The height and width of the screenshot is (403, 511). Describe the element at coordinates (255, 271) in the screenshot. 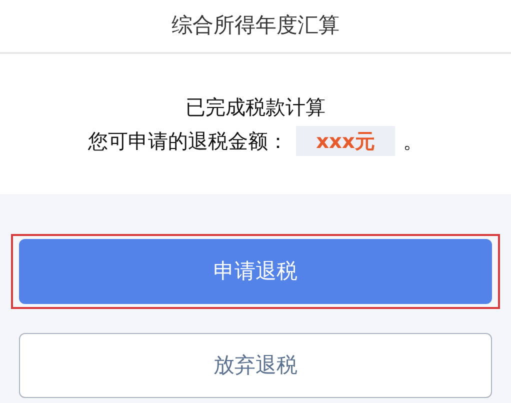

I see `apply-button: 申请退税` at that location.